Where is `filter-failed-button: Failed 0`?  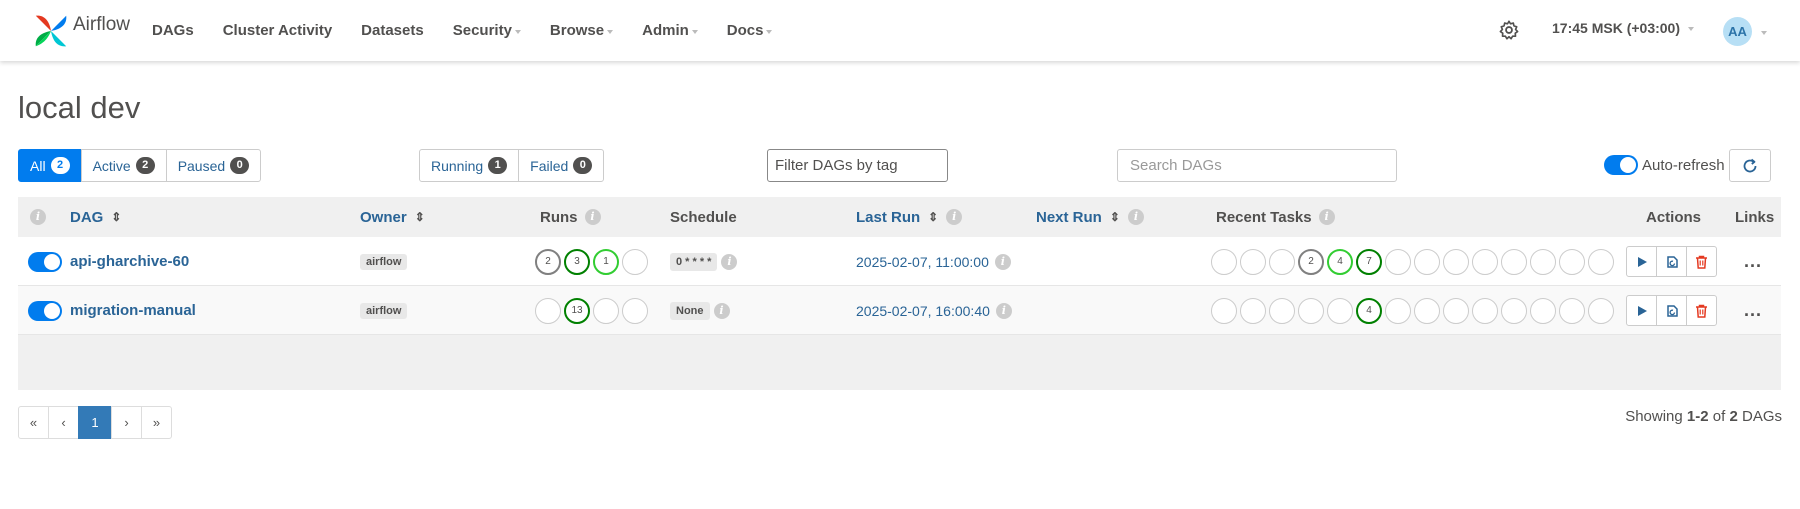 filter-failed-button: Failed 0 is located at coordinates (561, 165).